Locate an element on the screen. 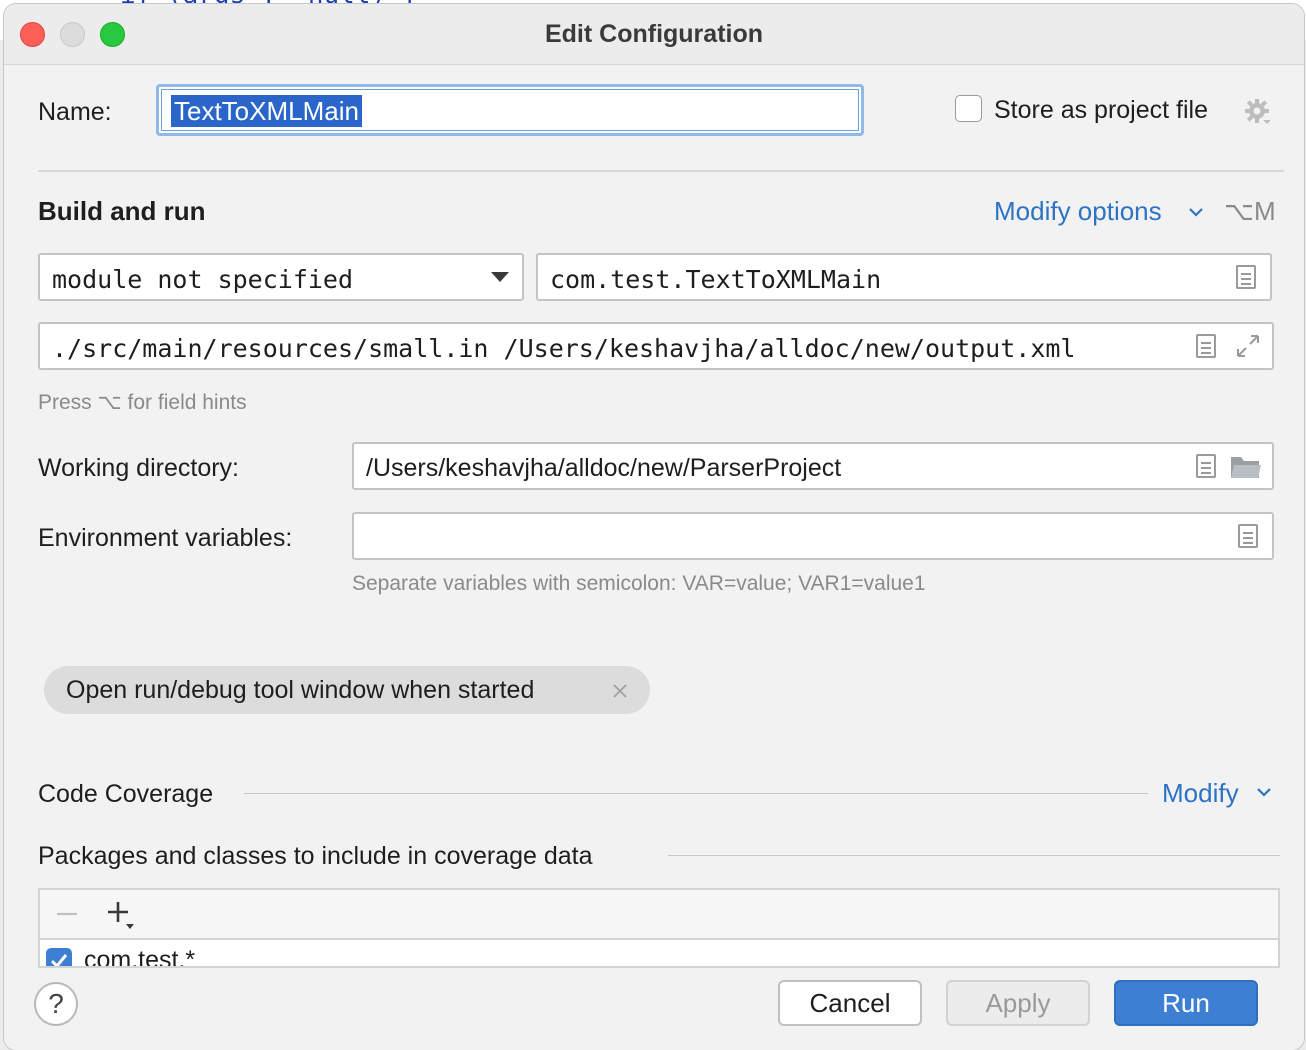  run-button: Run is located at coordinates (1186, 1003).